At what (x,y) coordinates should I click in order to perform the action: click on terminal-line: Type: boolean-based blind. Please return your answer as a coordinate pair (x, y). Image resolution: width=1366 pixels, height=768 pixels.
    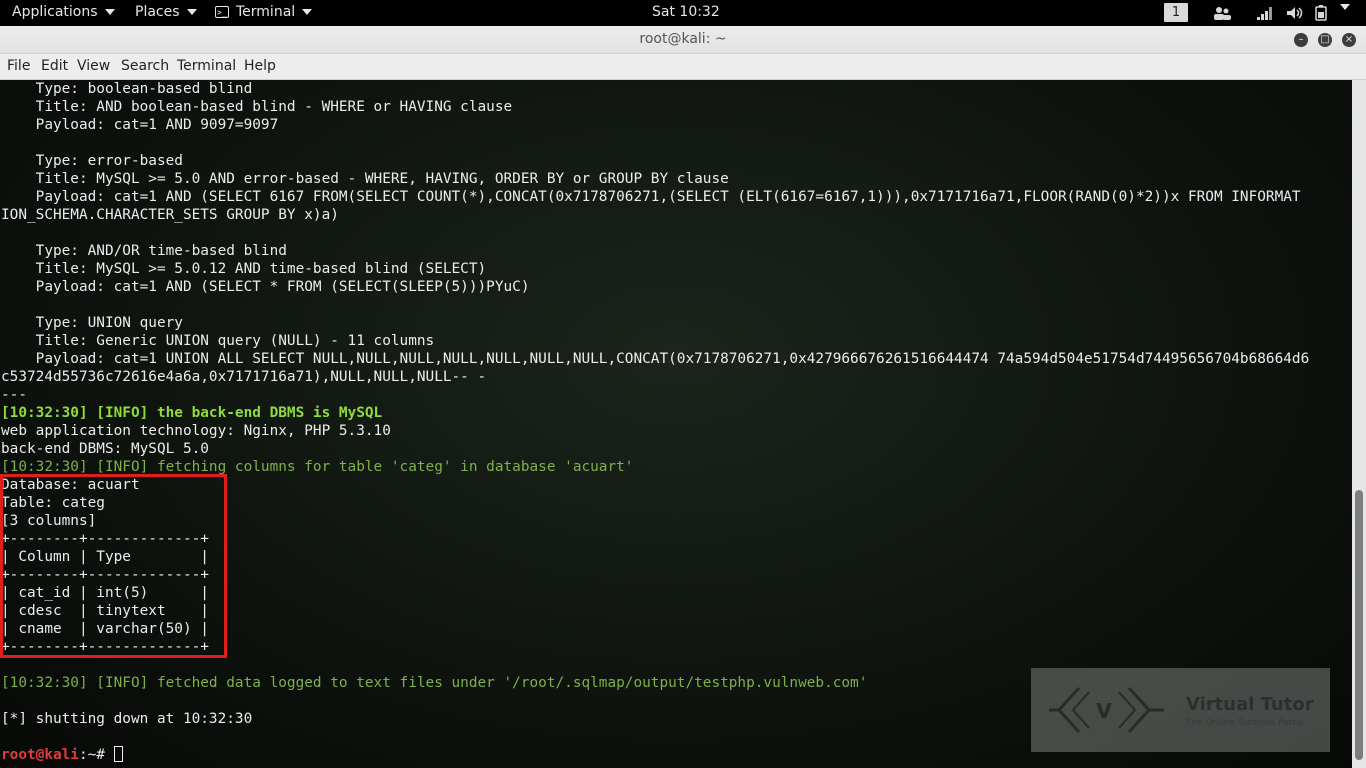
    Looking at the image, I should click on (127, 89).